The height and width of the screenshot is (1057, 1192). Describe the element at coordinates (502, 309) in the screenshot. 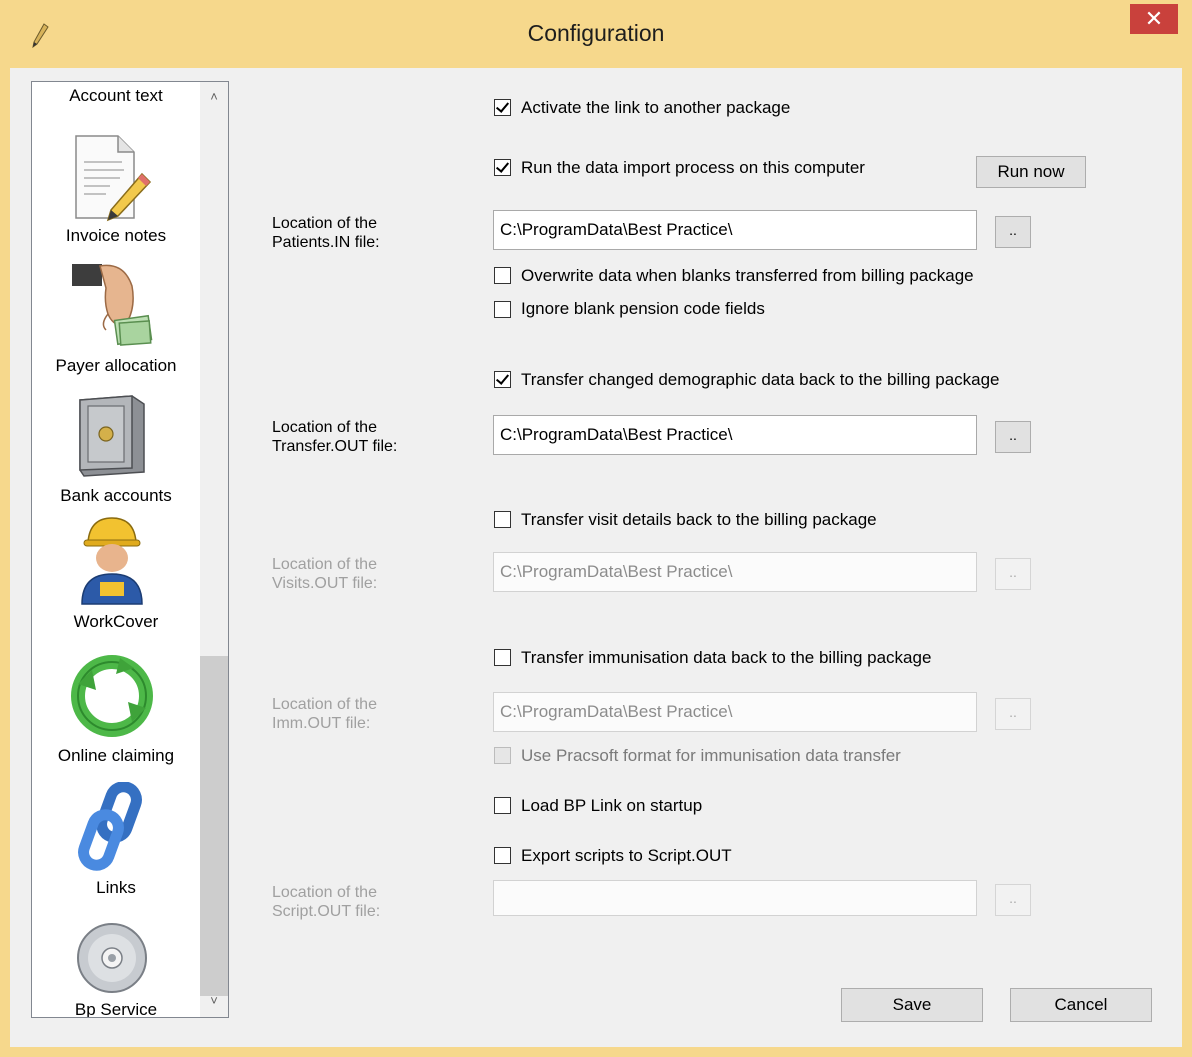

I see `ignore-pension-checkbox` at that location.